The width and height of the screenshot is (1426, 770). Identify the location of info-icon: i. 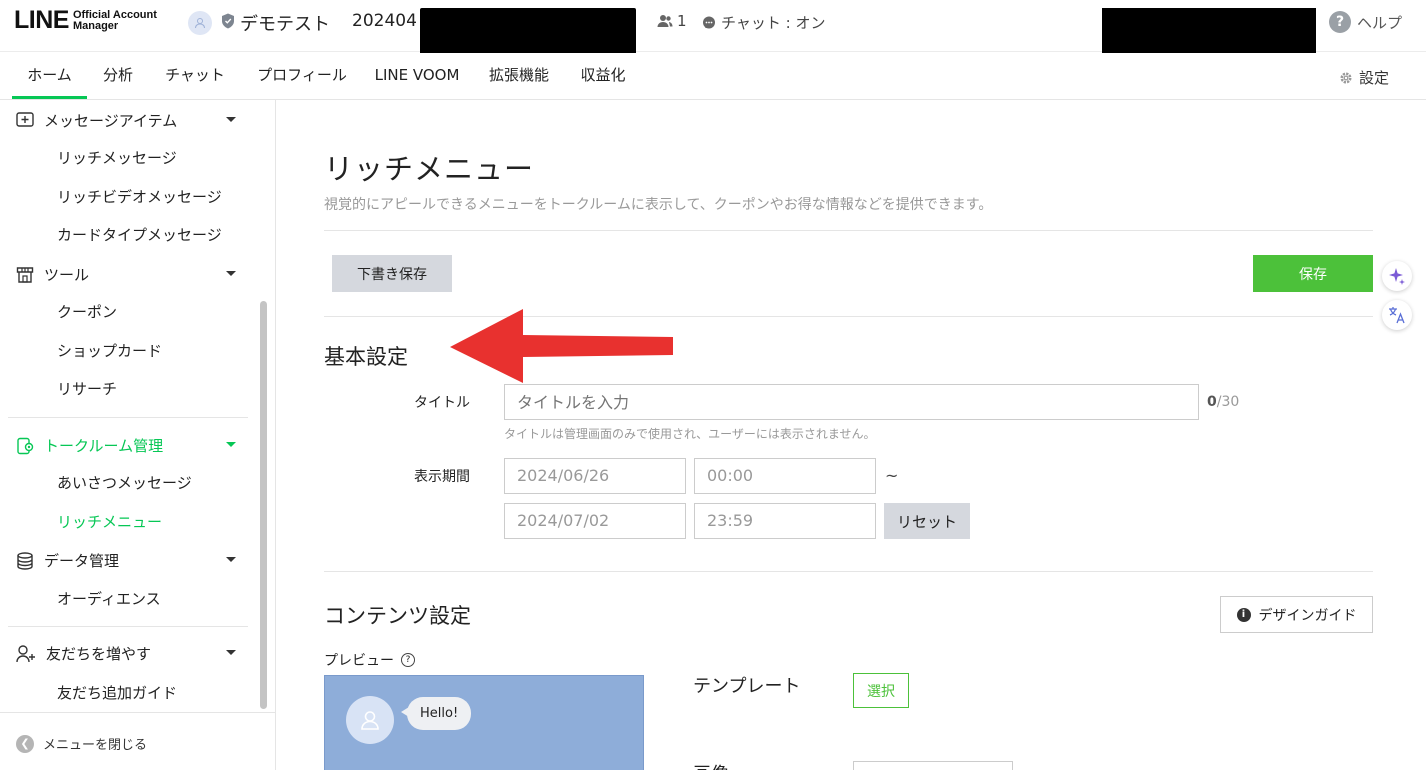
(1243, 614).